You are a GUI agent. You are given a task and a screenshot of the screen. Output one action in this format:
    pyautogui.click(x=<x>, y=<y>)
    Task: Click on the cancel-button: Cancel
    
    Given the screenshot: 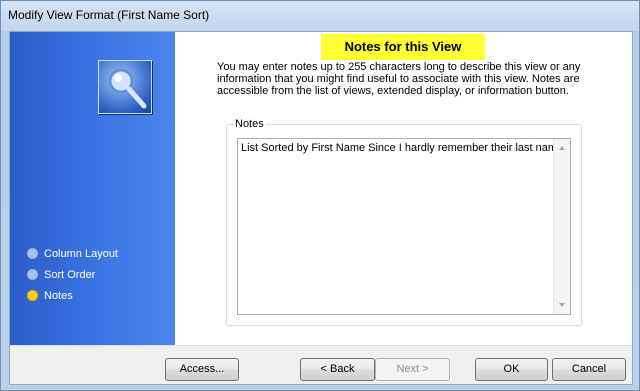 What is the action you would take?
    pyautogui.click(x=589, y=369)
    